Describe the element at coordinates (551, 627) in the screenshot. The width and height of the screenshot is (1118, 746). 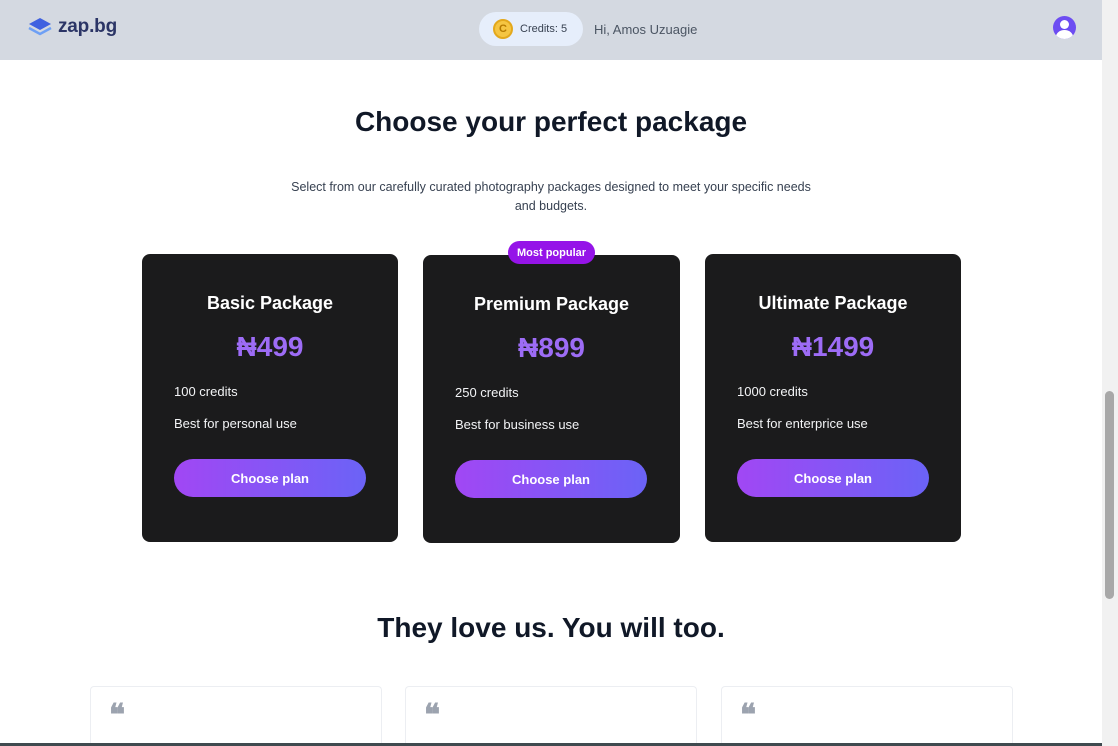
I see `testimonials-title: They love us. You will too.` at that location.